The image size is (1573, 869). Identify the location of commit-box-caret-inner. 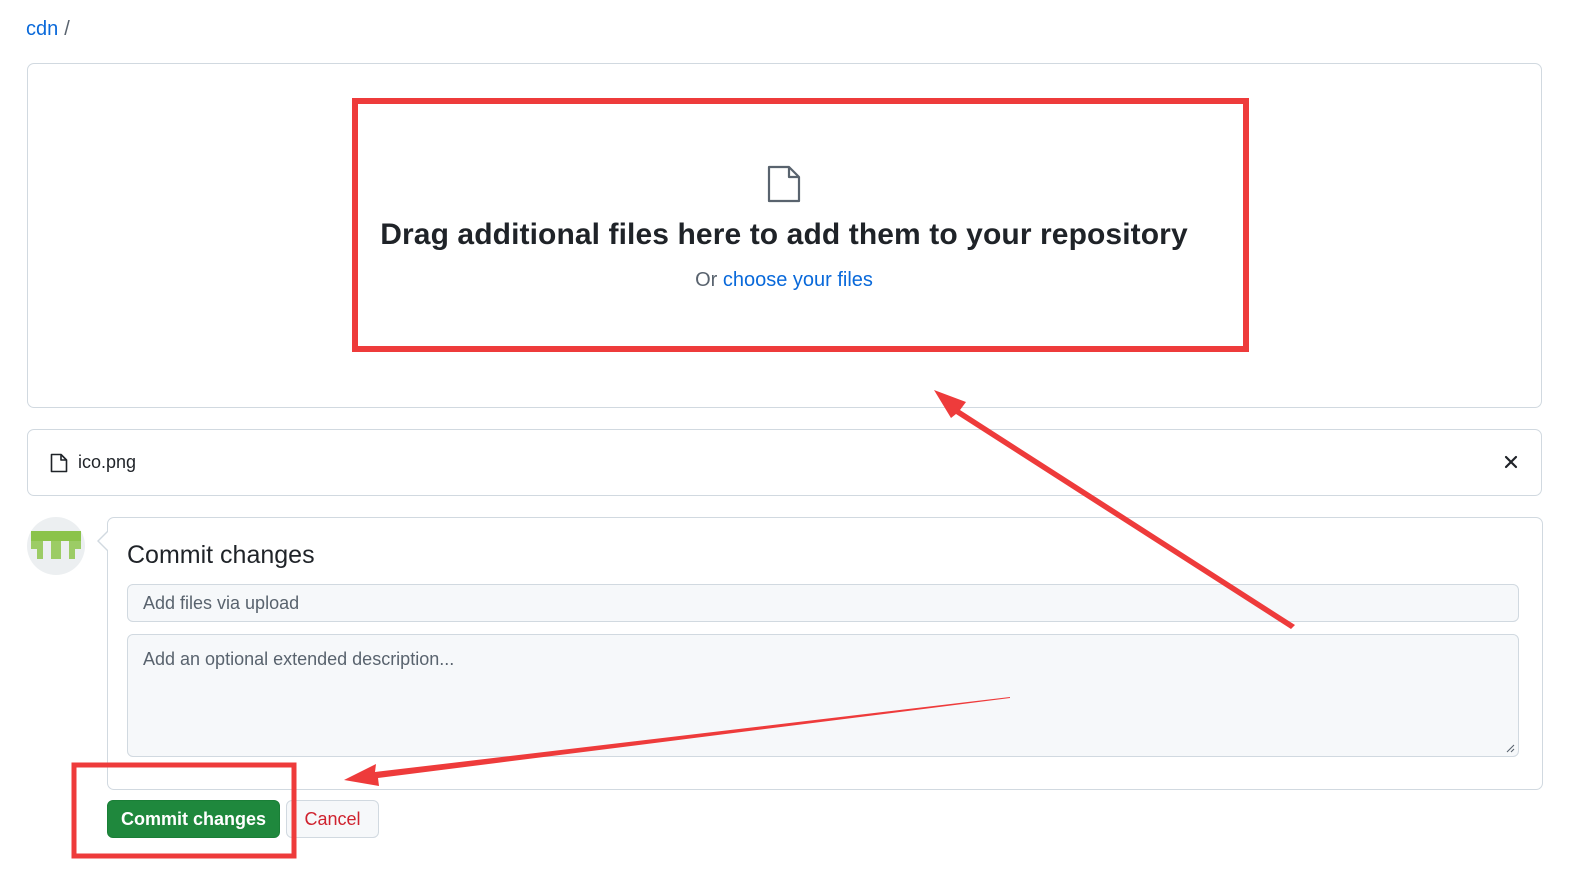
(103, 541).